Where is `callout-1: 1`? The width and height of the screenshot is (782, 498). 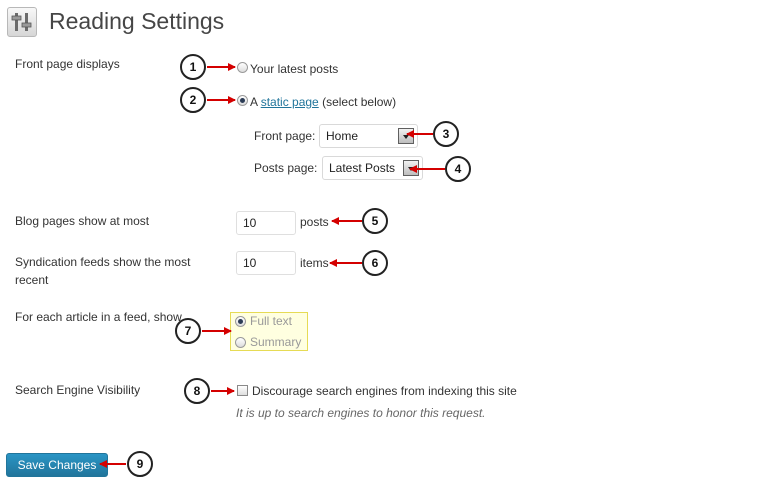
callout-1: 1 is located at coordinates (193, 67).